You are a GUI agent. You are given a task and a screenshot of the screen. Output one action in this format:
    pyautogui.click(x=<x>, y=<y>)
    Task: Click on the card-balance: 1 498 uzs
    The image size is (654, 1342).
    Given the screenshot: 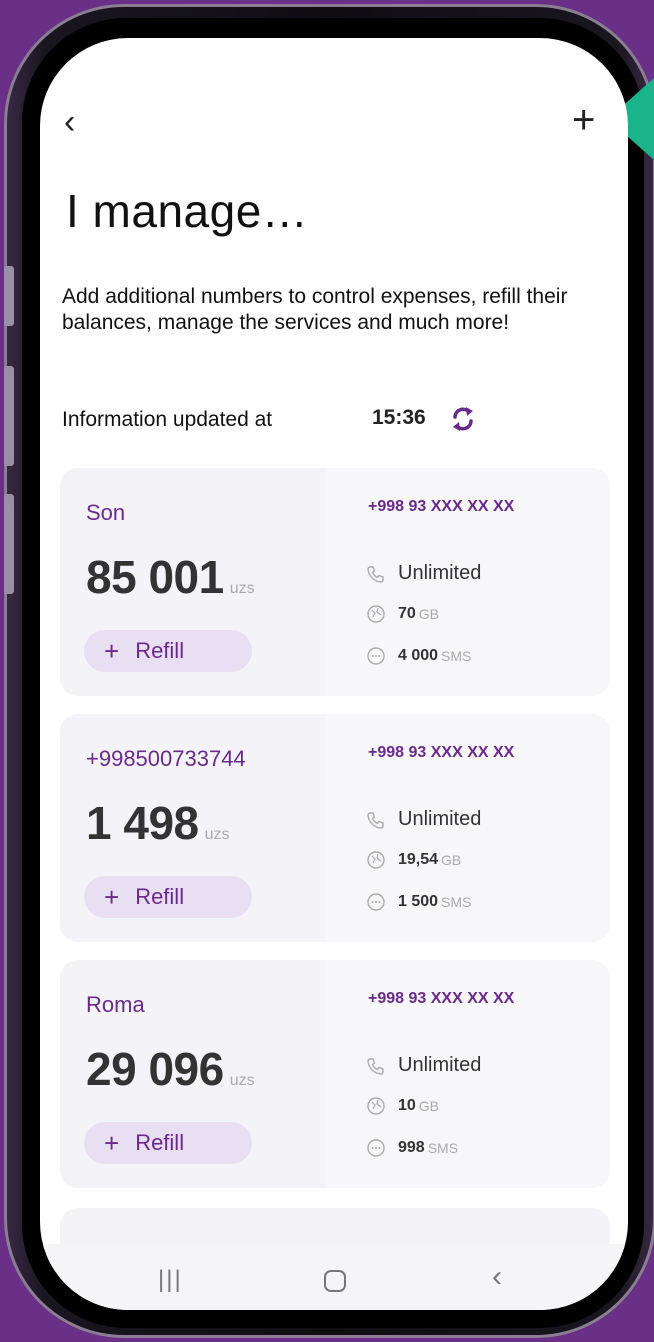 What is the action you would take?
    pyautogui.click(x=158, y=823)
    